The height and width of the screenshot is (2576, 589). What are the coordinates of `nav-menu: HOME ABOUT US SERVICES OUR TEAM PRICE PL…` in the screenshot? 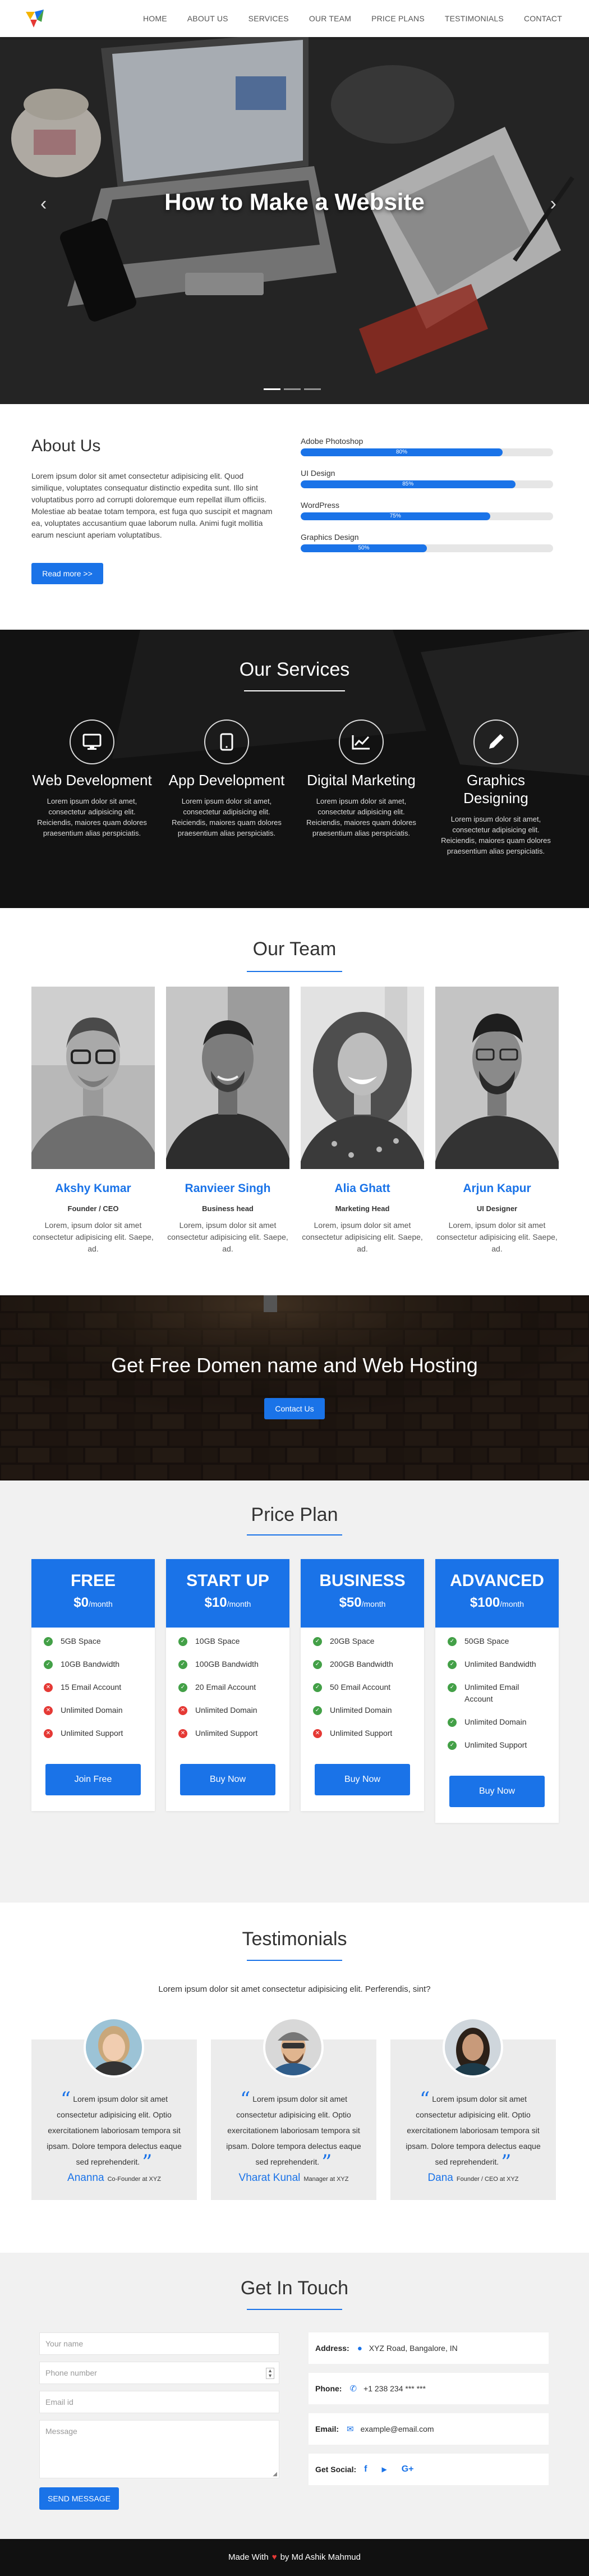 It's located at (353, 18).